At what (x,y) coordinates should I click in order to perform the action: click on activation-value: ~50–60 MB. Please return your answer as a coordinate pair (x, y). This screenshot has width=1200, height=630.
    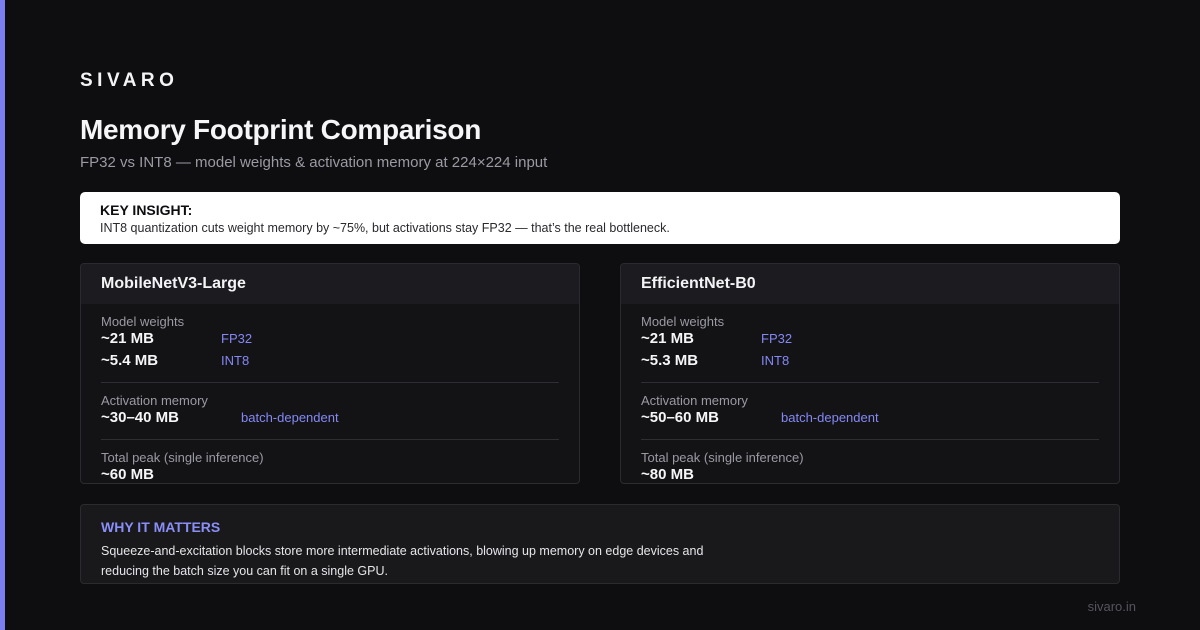
    Looking at the image, I should click on (680, 417).